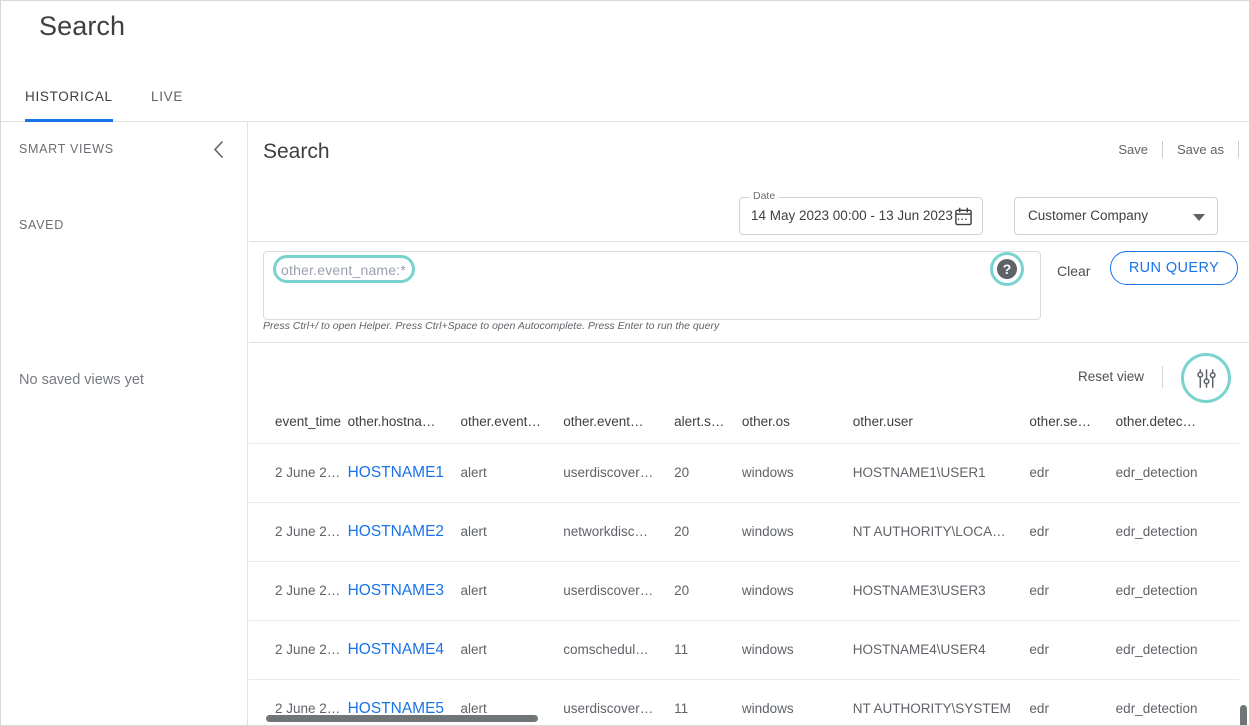  What do you see at coordinates (764, 196) in the screenshot?
I see `date-field-legend: Date` at bounding box center [764, 196].